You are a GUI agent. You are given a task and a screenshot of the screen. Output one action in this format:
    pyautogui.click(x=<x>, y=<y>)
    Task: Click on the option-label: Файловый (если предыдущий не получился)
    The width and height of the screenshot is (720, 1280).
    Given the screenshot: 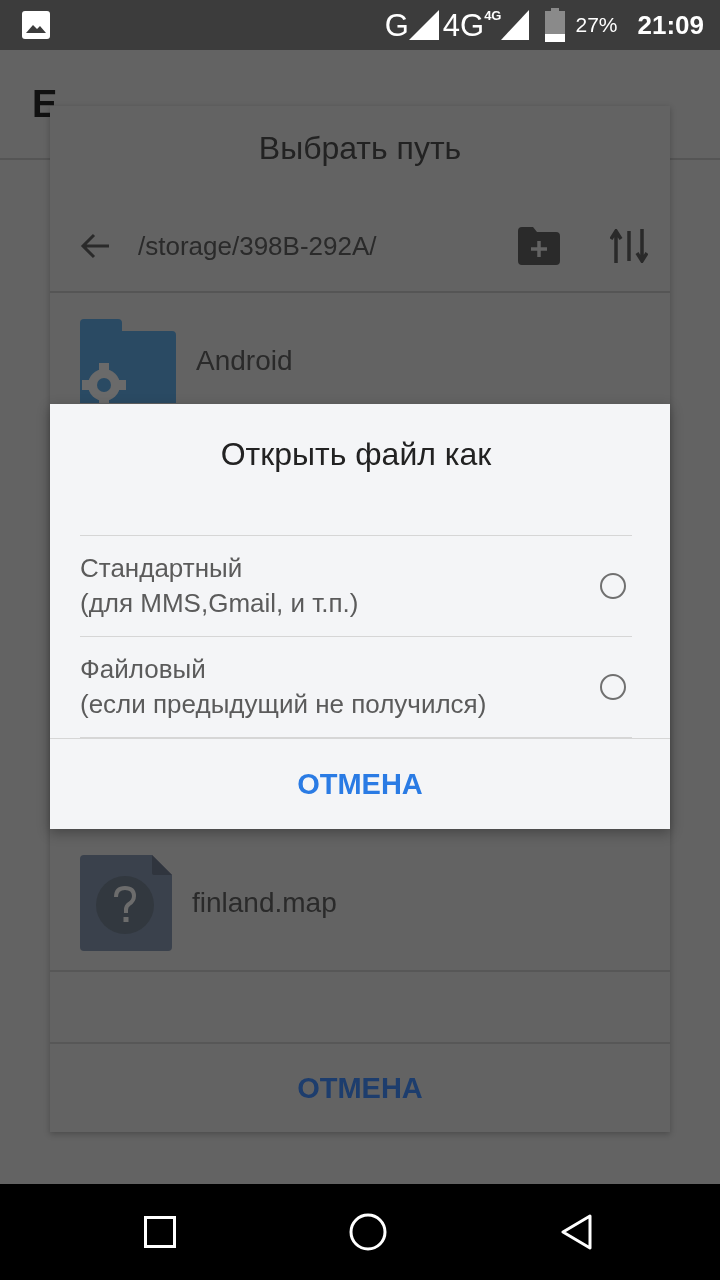 What is the action you would take?
    pyautogui.click(x=340, y=687)
    